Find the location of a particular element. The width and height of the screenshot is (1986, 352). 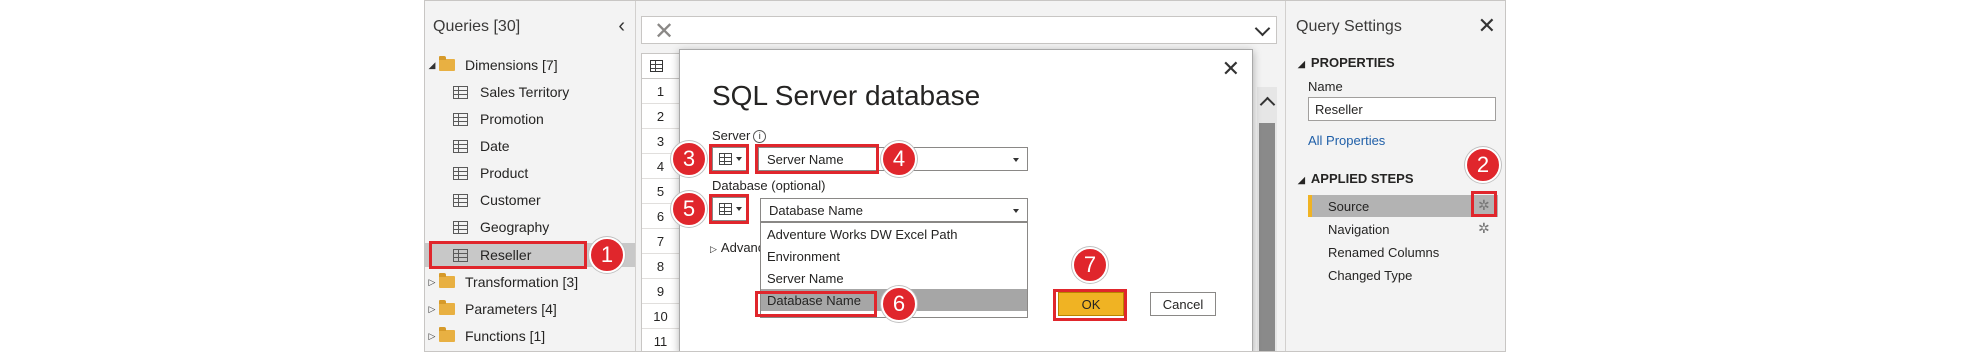

dialog-title: SQL Server database is located at coordinates (846, 95).